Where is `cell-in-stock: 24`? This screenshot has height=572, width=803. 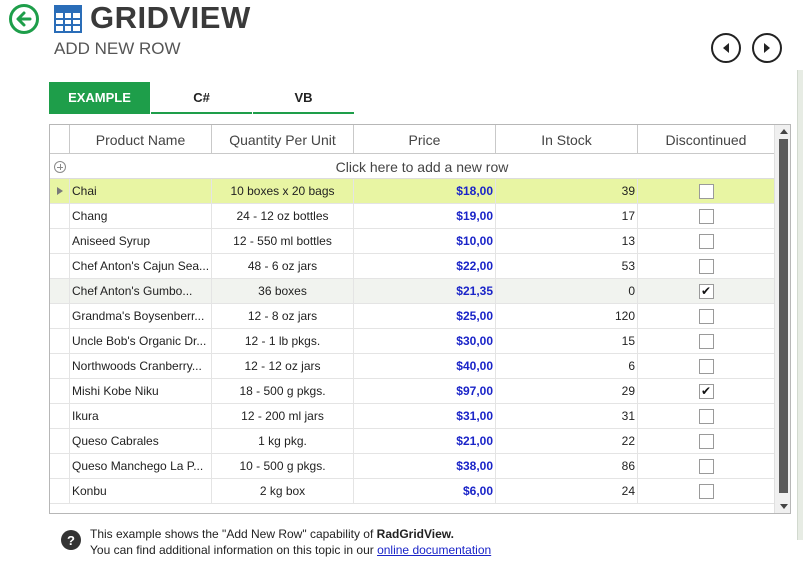
cell-in-stock: 24 is located at coordinates (567, 491).